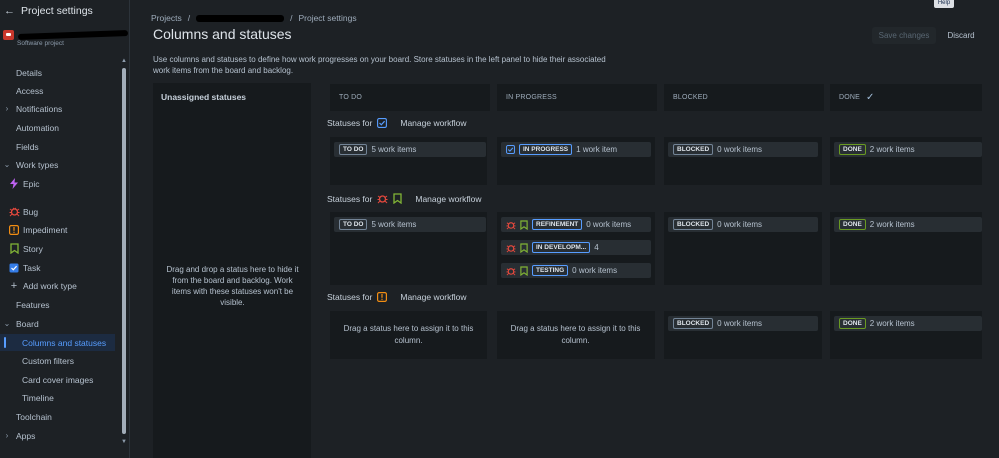 This screenshot has width=999, height=458. I want to click on workflow-group-bug-story: Statuses for Manage workflow, so click(404, 198).